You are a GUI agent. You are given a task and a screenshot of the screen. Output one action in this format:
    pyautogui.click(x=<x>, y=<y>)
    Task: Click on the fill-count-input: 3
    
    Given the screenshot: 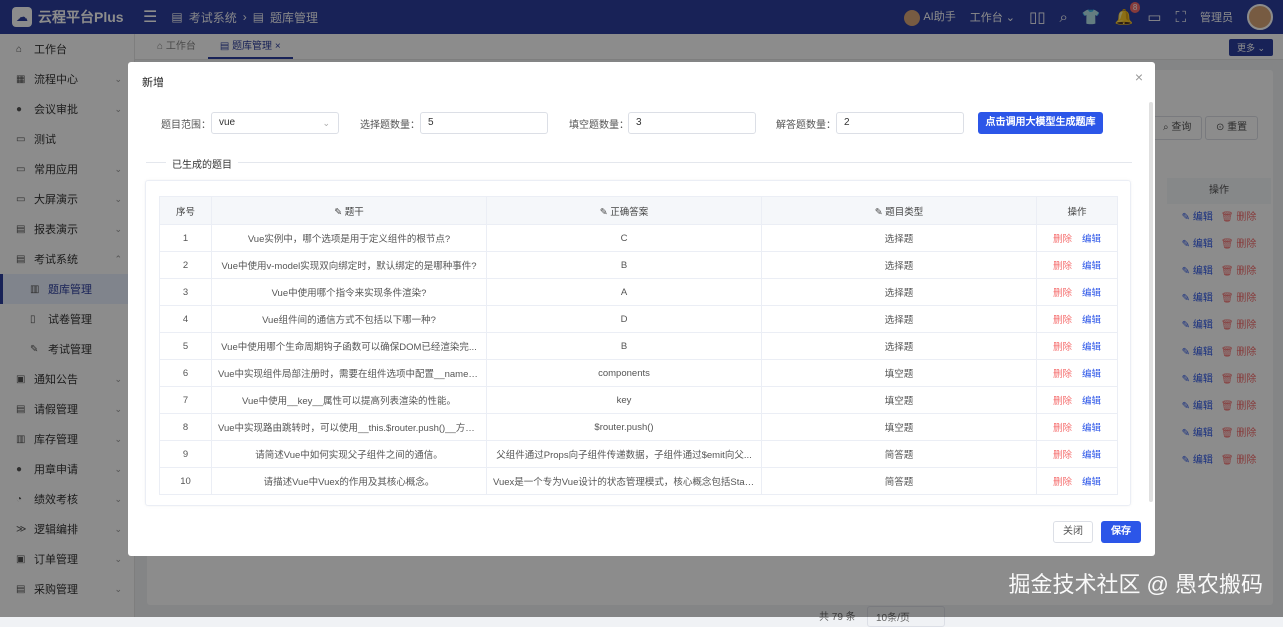 What is the action you would take?
    pyautogui.click(x=692, y=123)
    